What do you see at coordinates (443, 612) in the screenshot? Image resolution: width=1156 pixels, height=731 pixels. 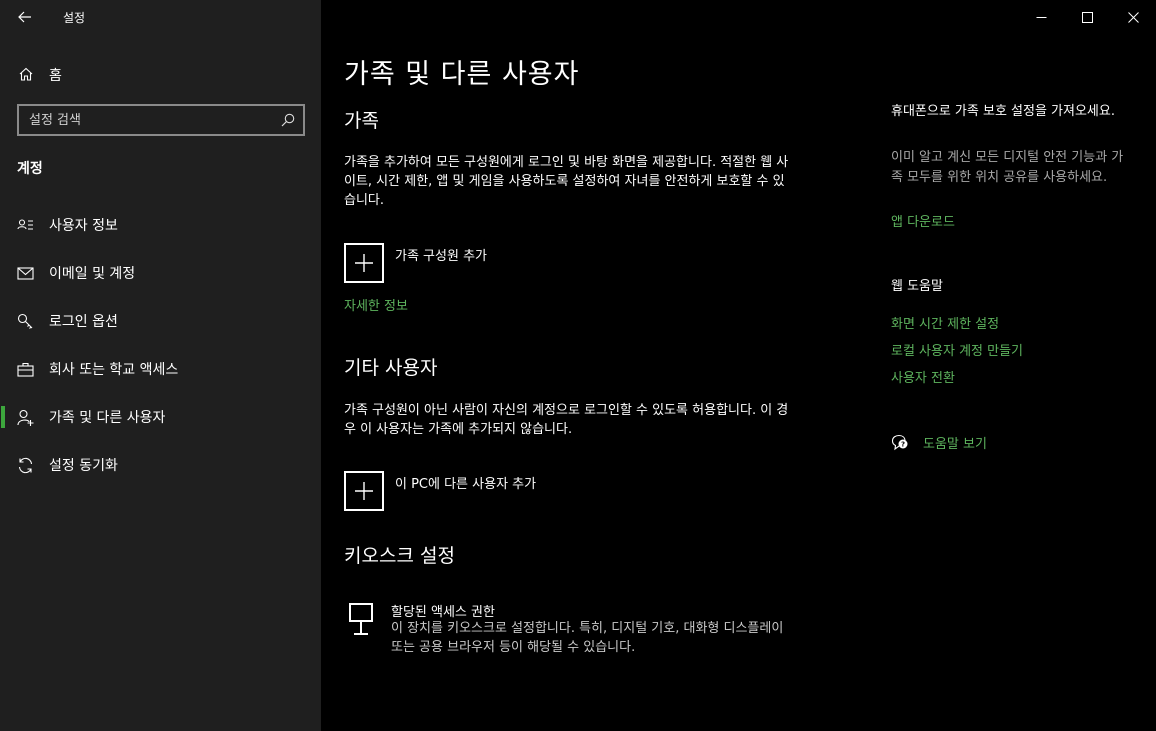 I see `assigned-access-title: 할당된 액세스 권한` at bounding box center [443, 612].